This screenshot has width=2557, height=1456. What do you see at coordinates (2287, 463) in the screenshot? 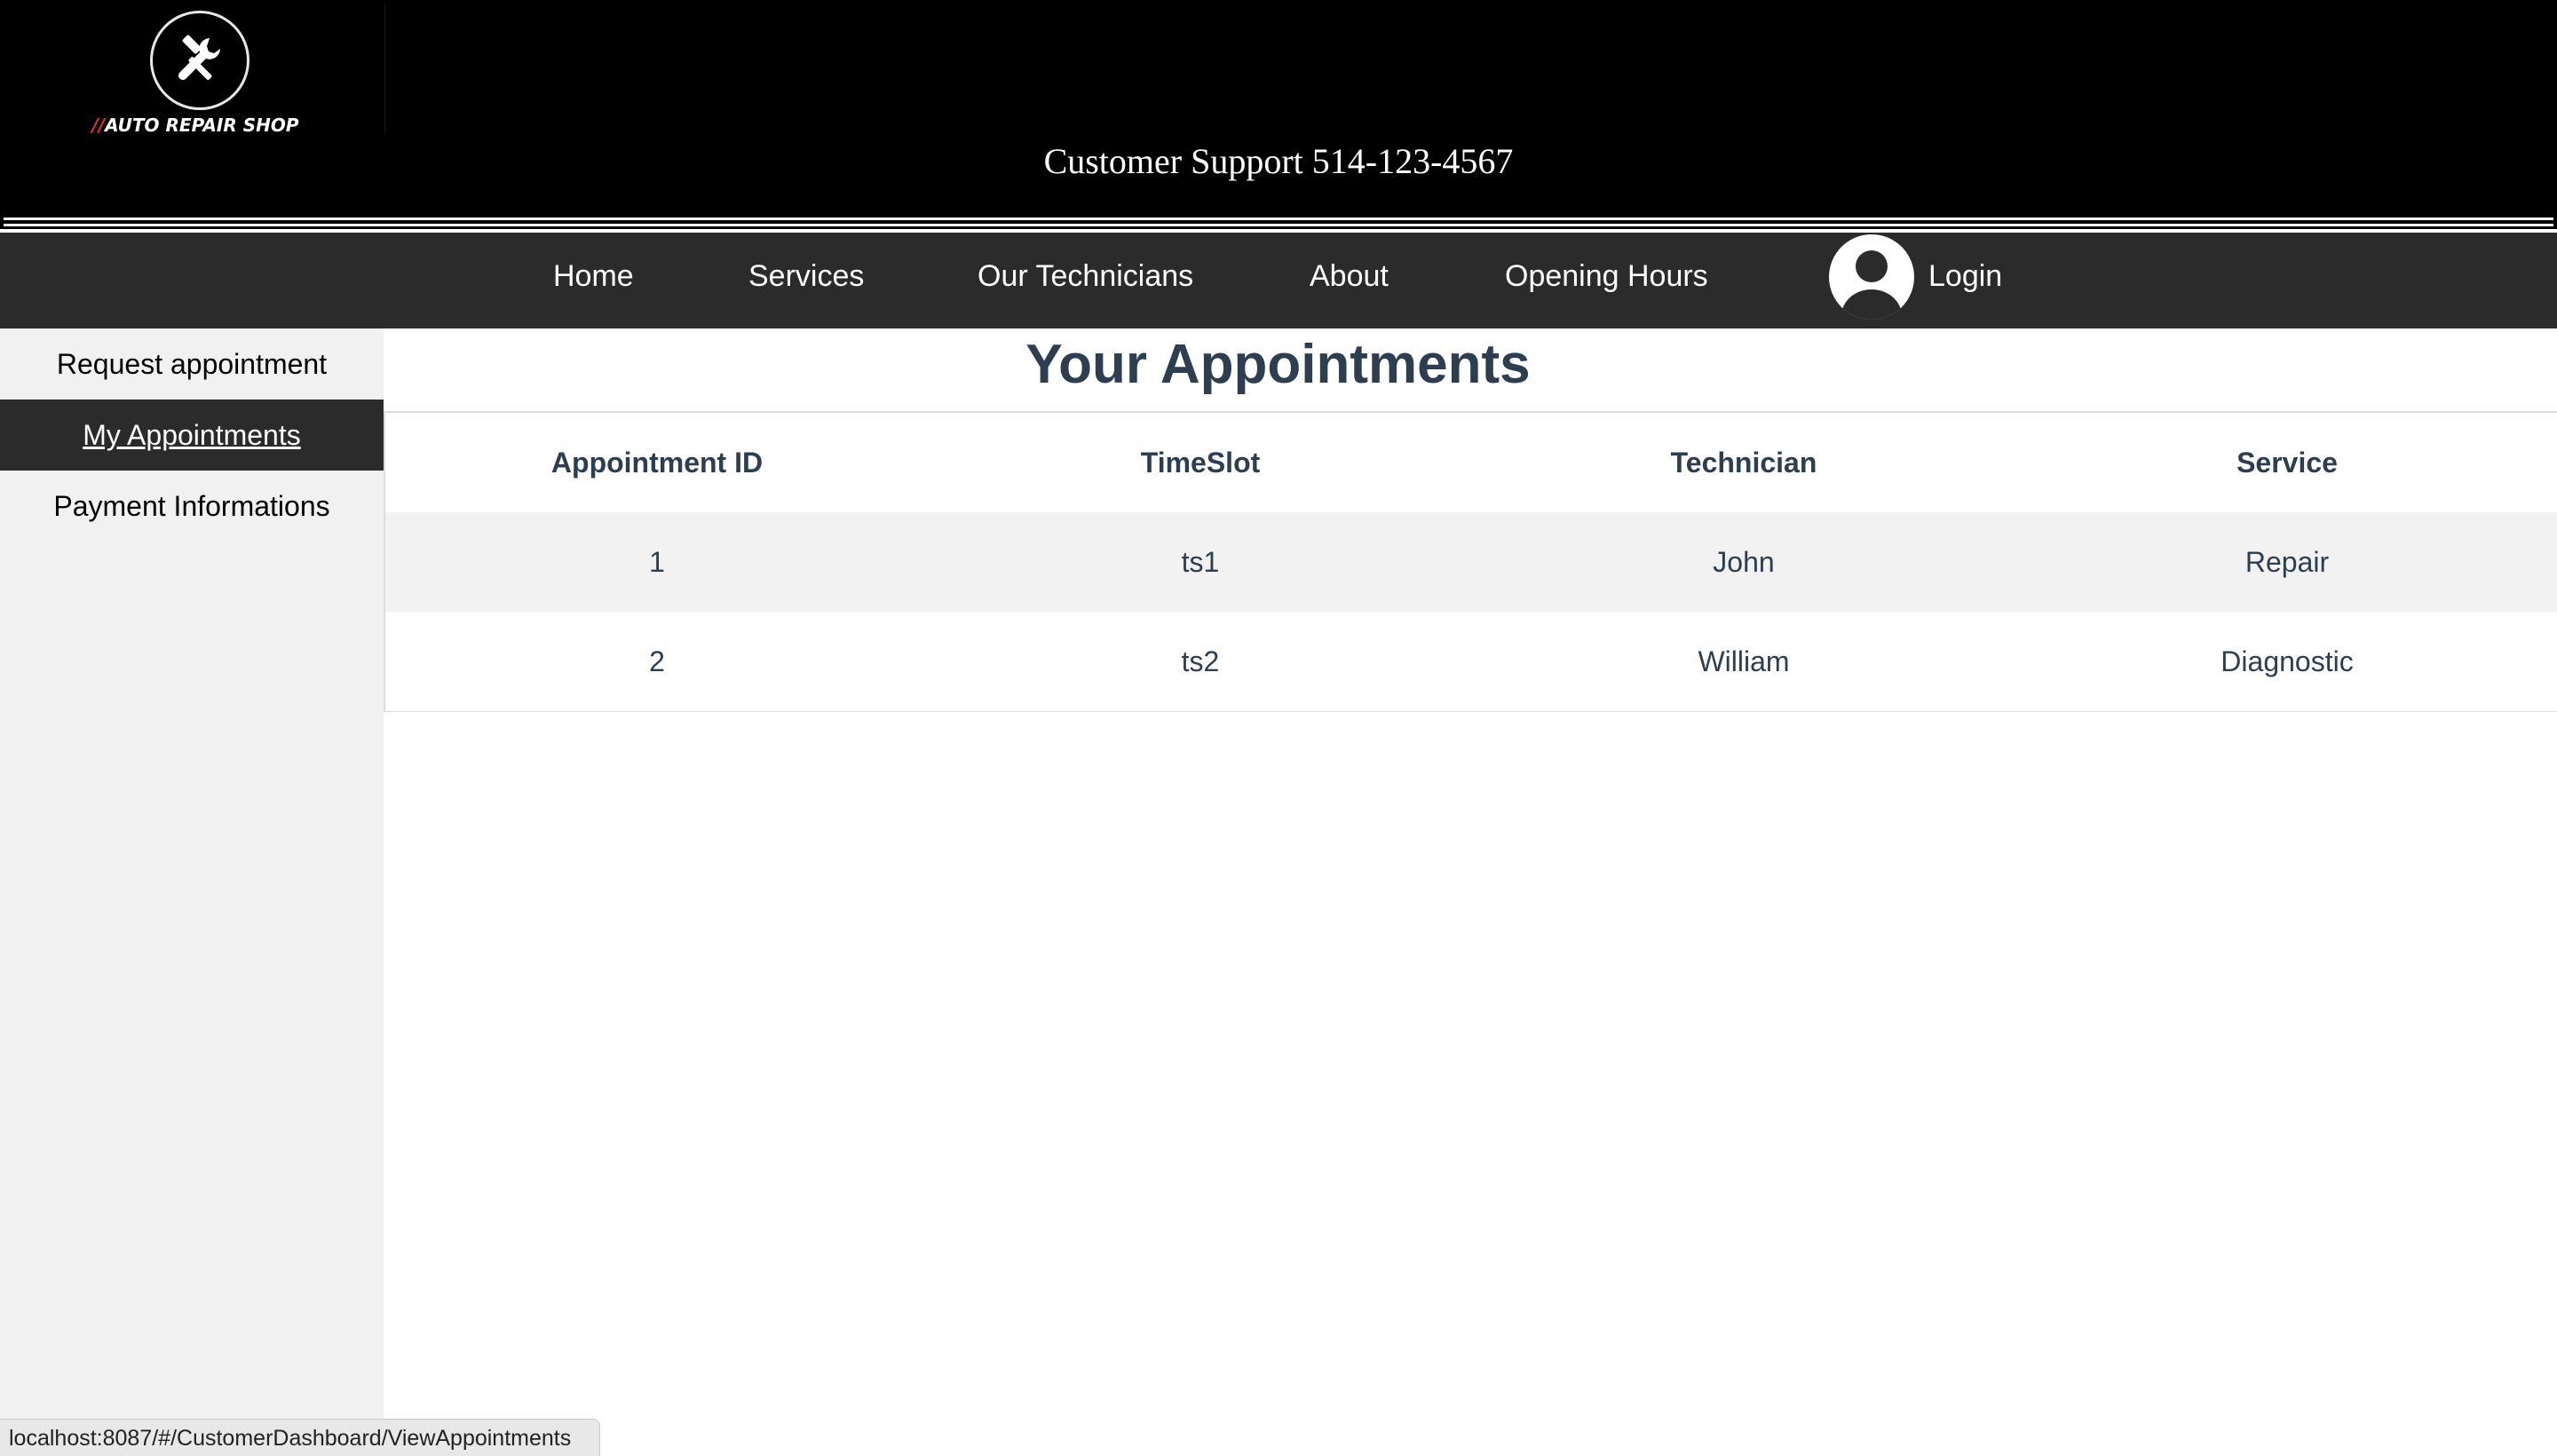
I see `column-header-service: Service` at bounding box center [2287, 463].